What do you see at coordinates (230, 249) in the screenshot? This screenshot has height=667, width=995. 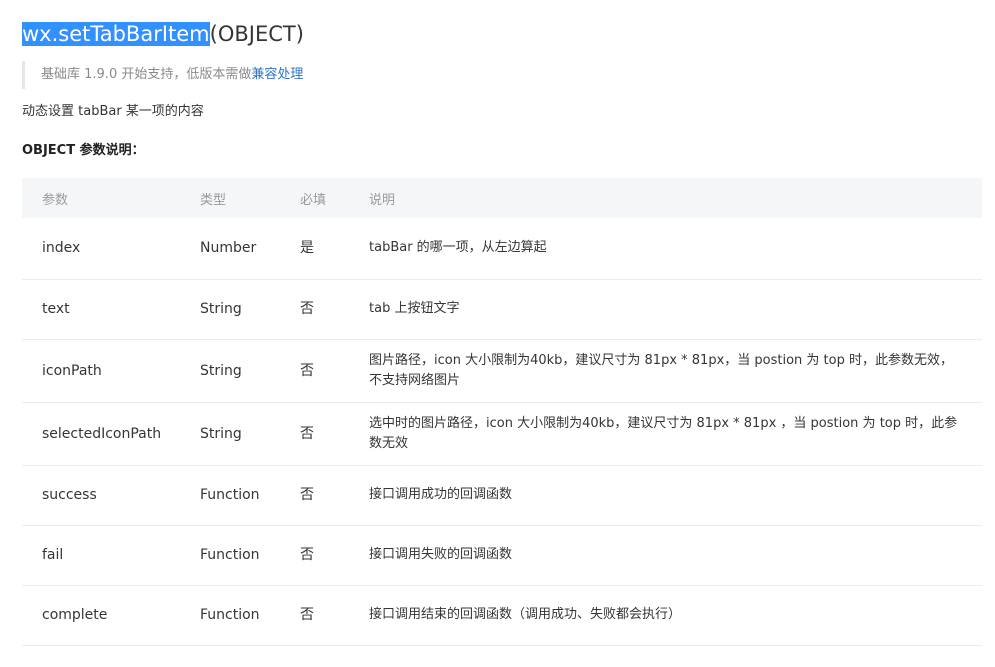 I see `cell-type: Number` at bounding box center [230, 249].